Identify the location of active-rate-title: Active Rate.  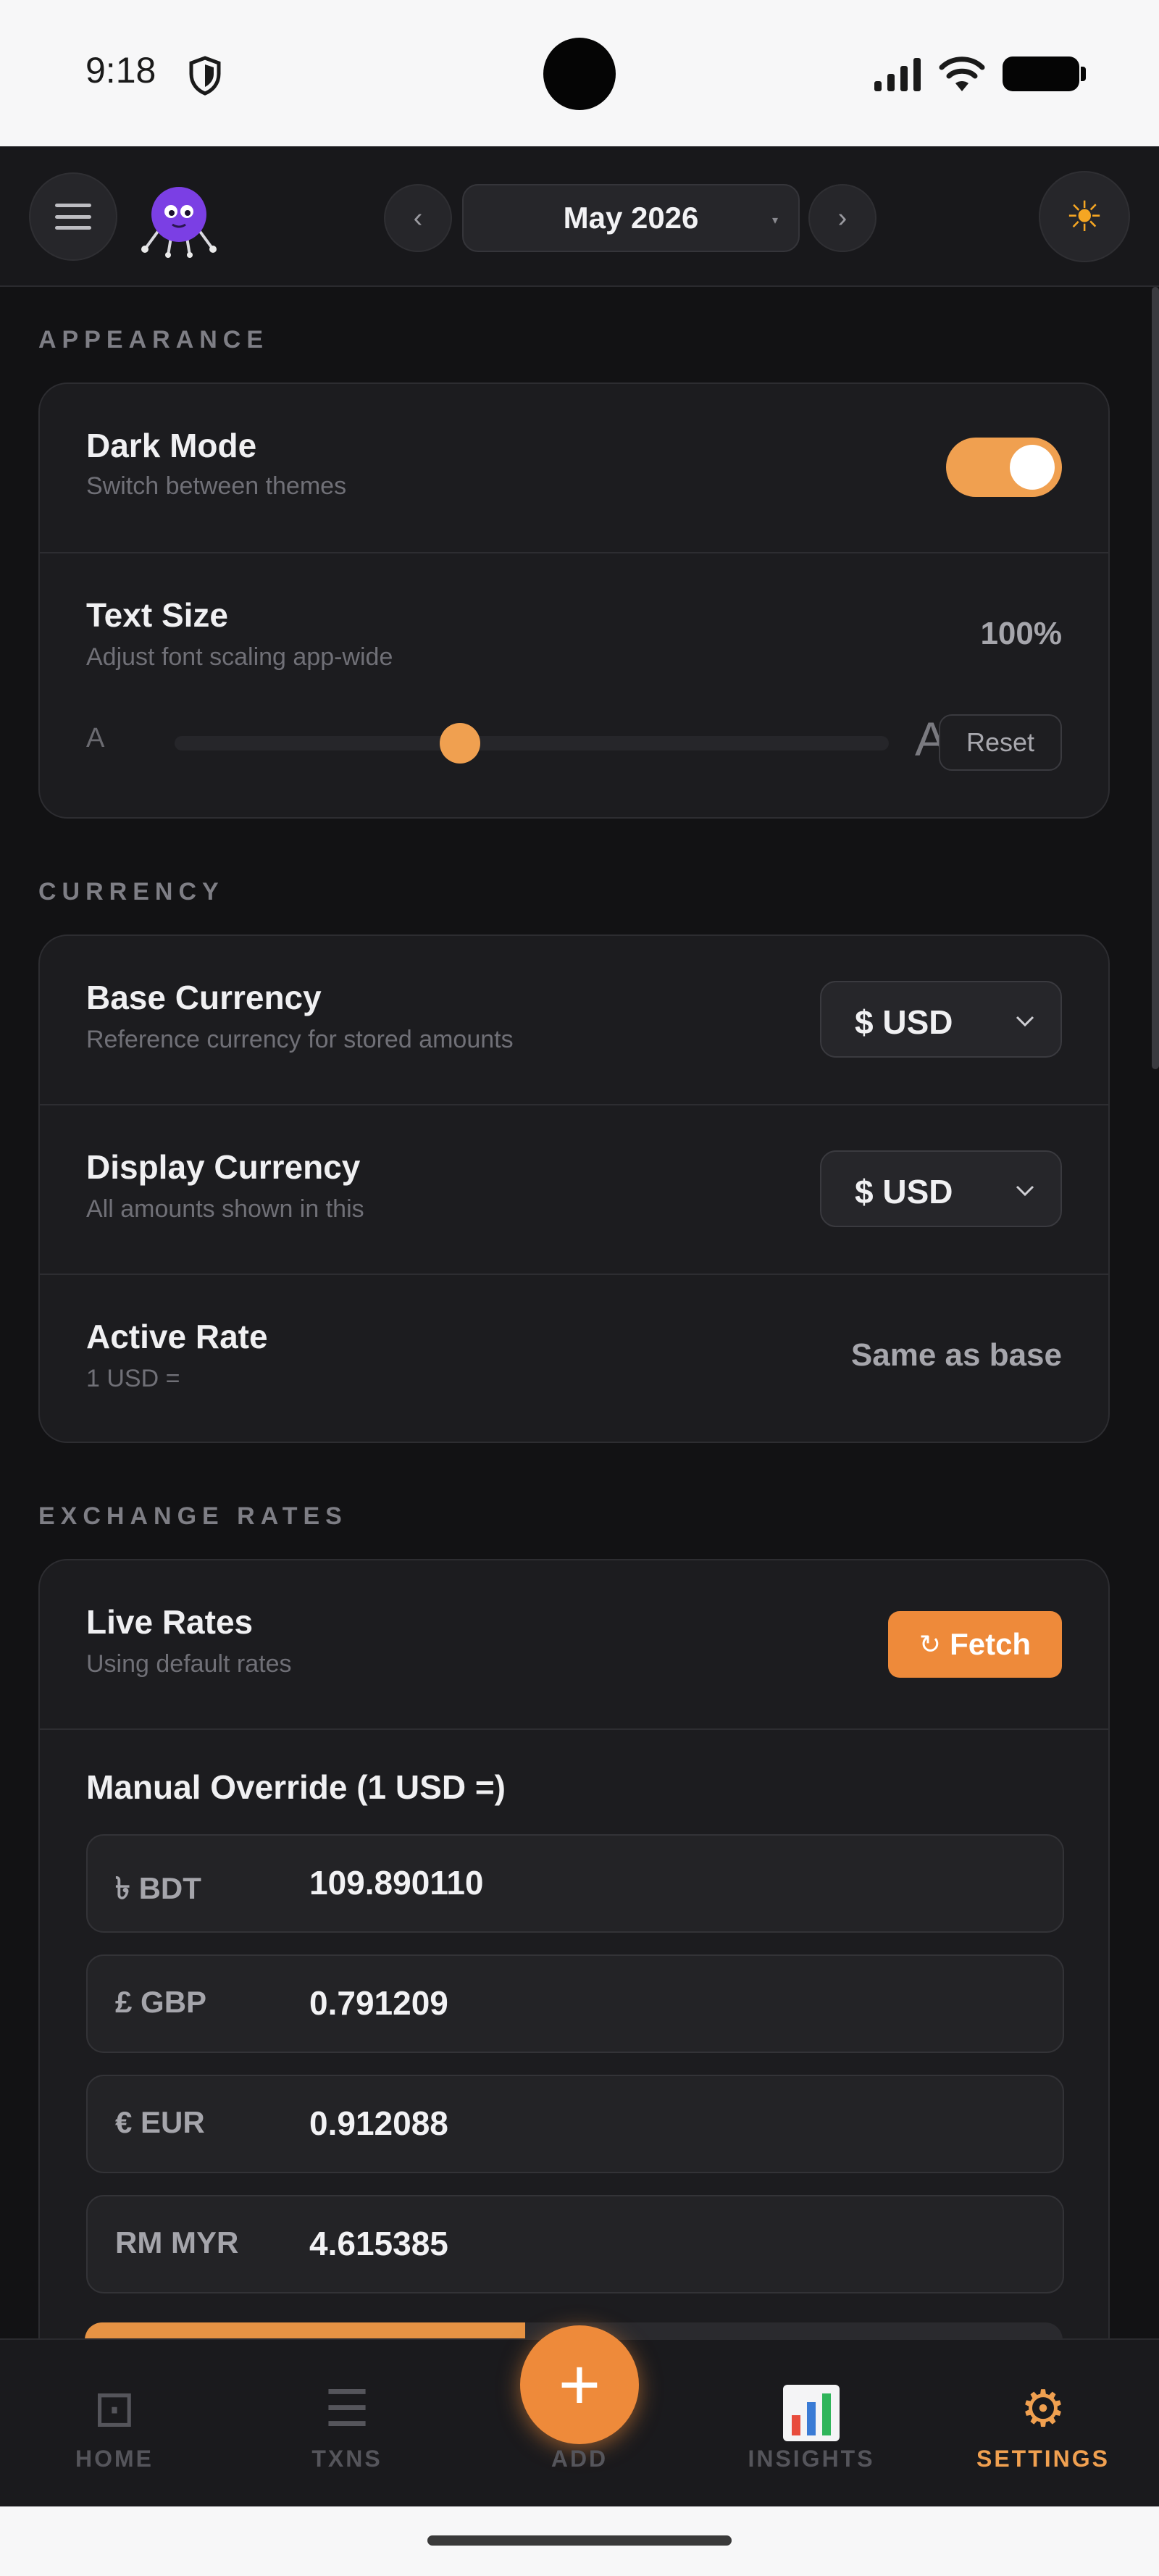
(177, 1336).